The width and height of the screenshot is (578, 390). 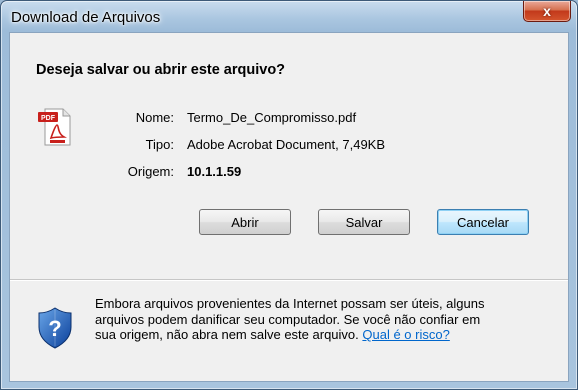 I want to click on file-name-value: Termo_De_Compromisso.pdf, so click(x=272, y=117).